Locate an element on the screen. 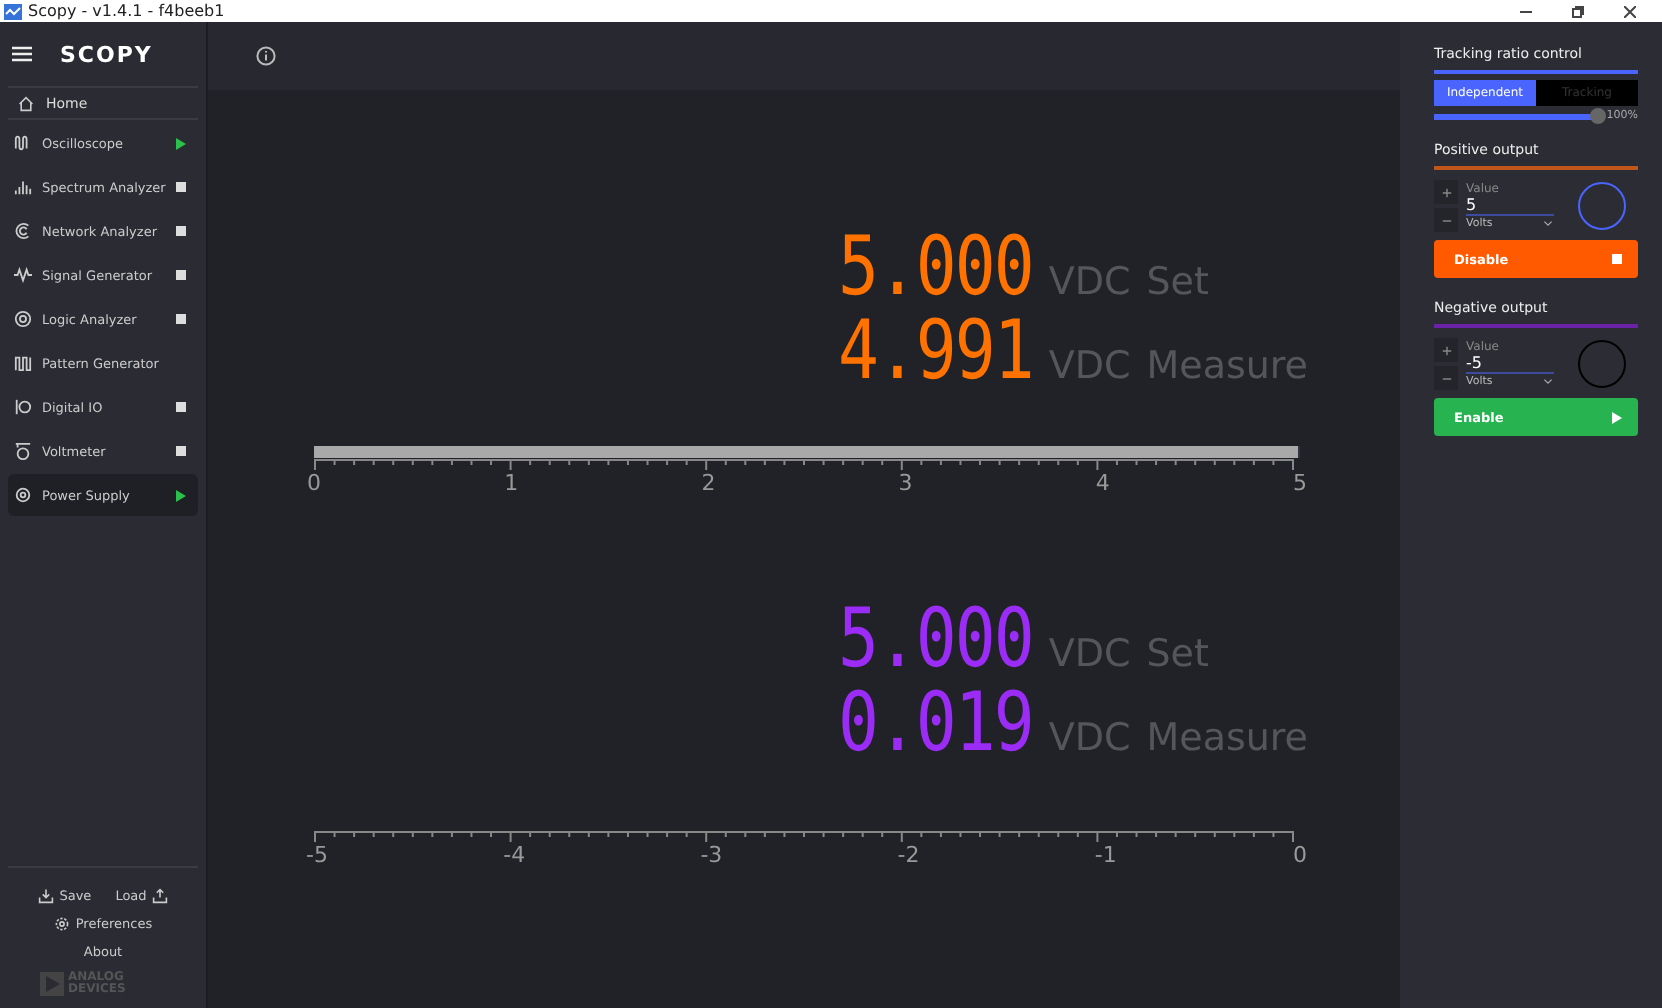 Image resolution: width=1662 pixels, height=1008 pixels. wave-icon is located at coordinates (23, 143).